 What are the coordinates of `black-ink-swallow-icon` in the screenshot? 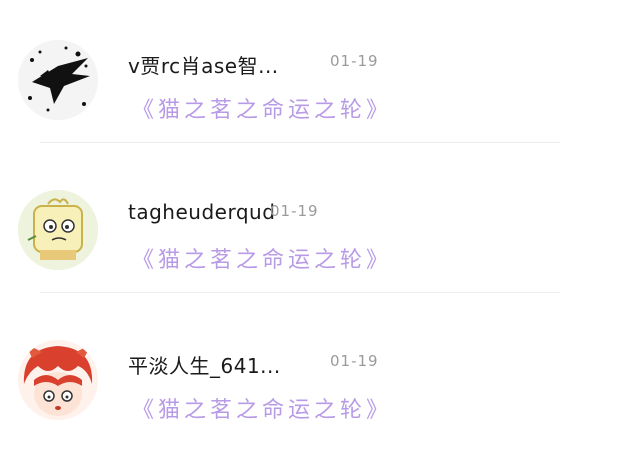 It's located at (58, 80).